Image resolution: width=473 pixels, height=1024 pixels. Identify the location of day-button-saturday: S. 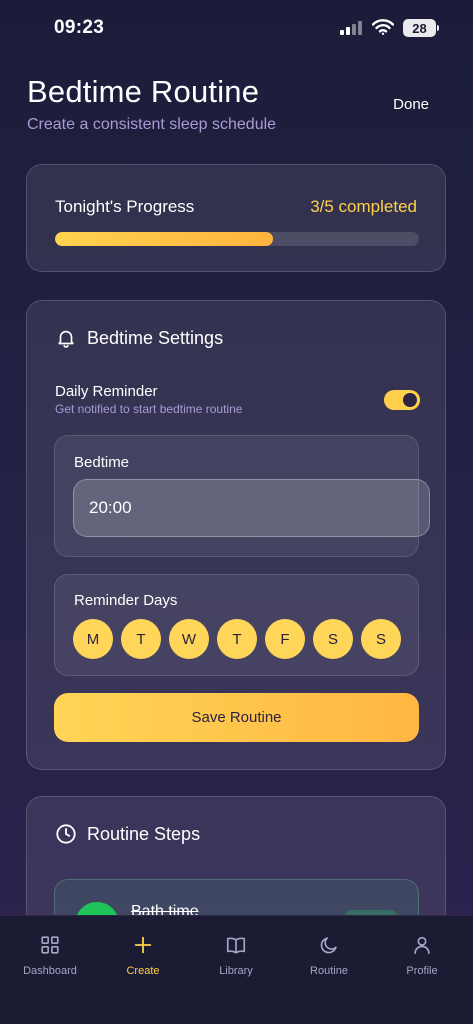
(333, 639).